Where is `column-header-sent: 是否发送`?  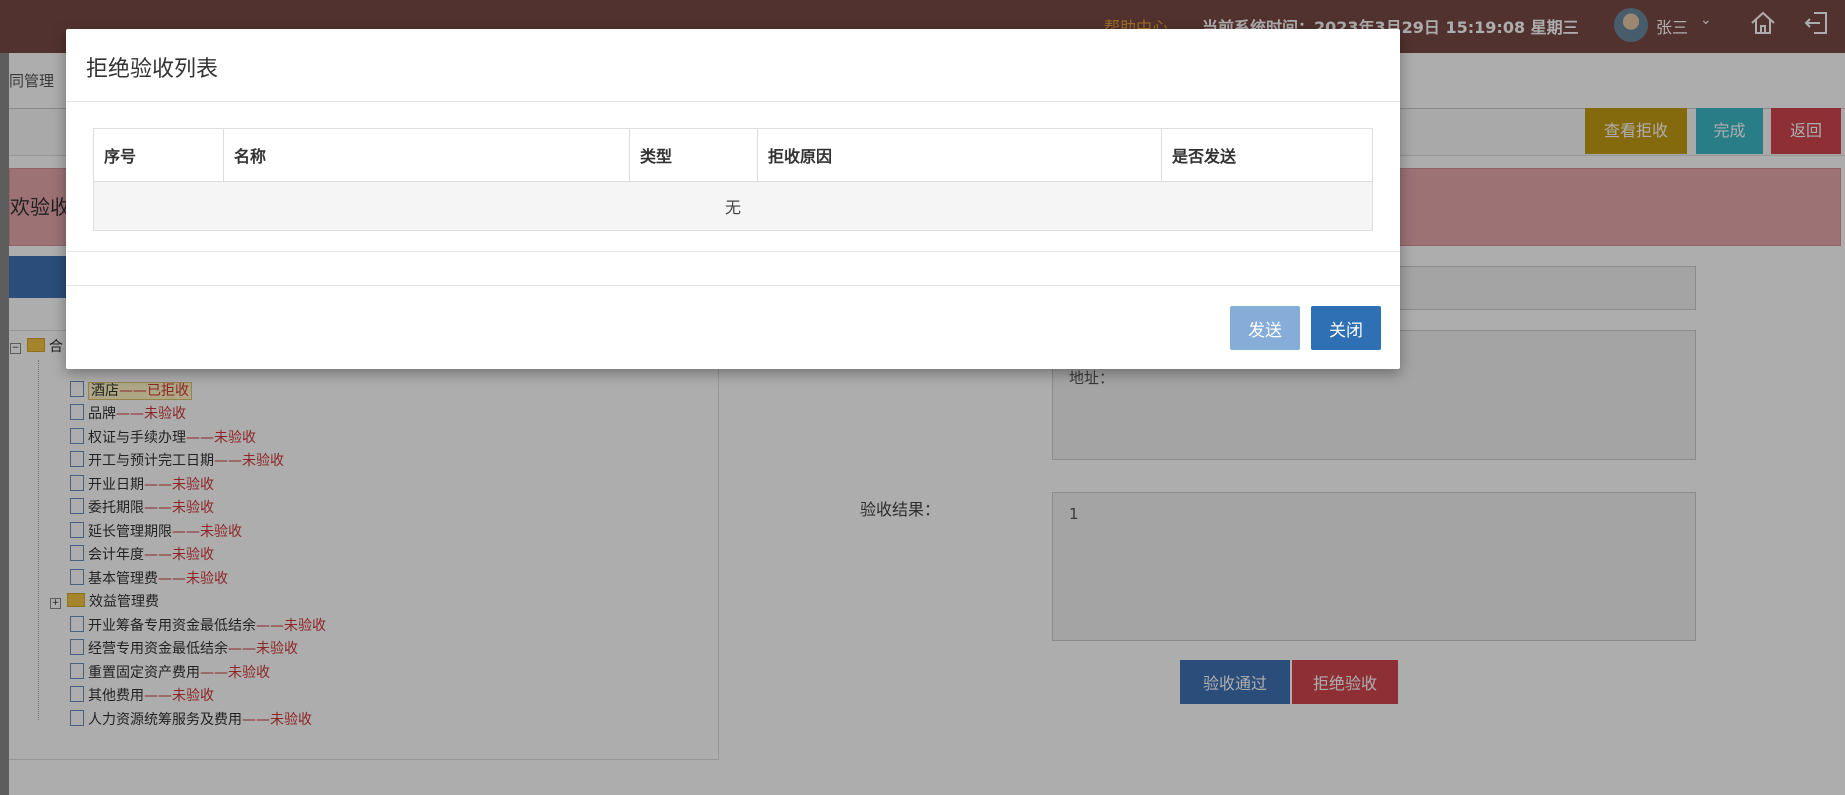
column-header-sent: 是否发送 is located at coordinates (1267, 155).